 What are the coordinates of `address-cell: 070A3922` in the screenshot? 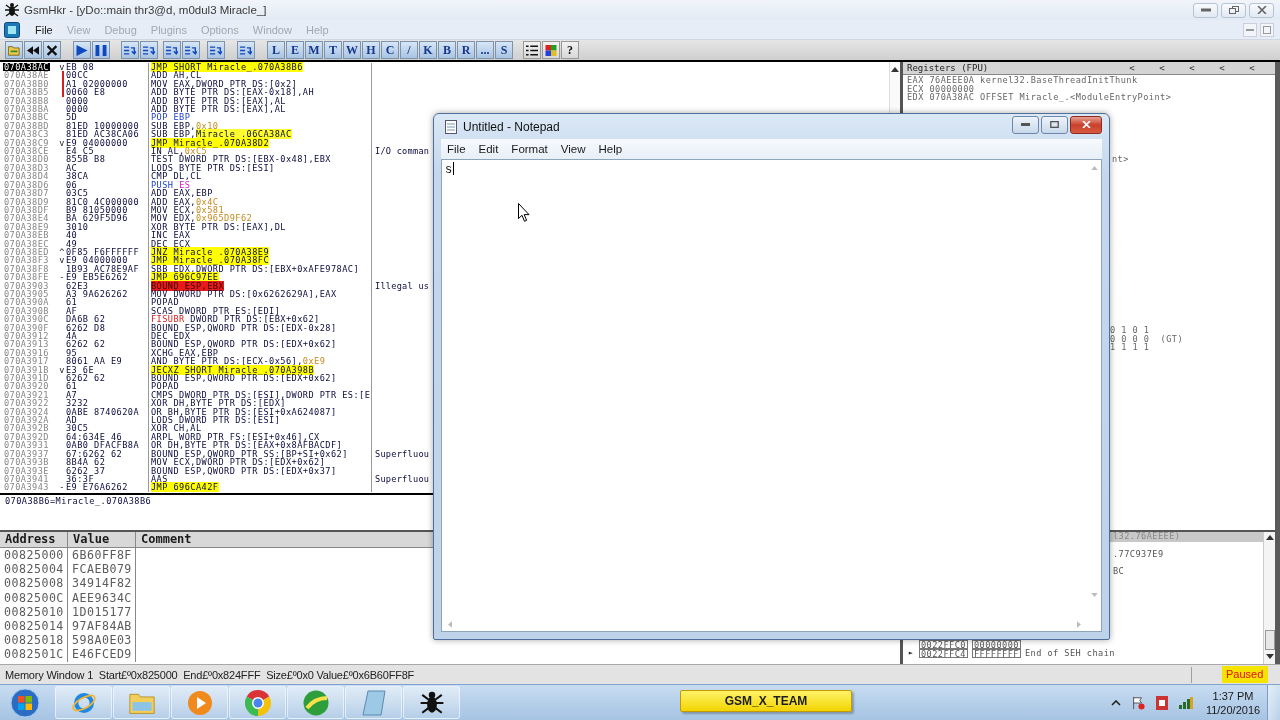 It's located at (26, 403).